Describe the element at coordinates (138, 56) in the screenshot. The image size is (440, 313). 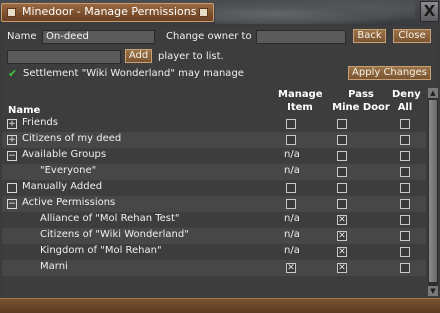
I see `add-button: Add` at that location.